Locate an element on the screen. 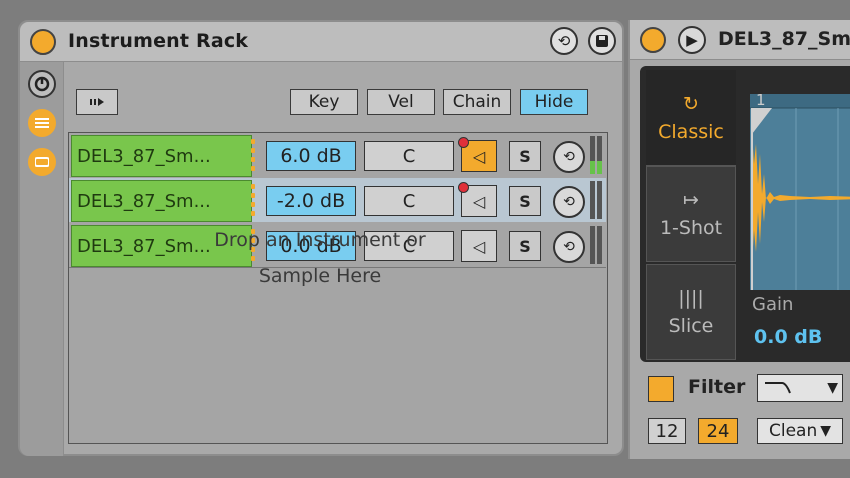 This screenshot has width=850, height=478. one-shot-icon: ↦ is located at coordinates (691, 200).